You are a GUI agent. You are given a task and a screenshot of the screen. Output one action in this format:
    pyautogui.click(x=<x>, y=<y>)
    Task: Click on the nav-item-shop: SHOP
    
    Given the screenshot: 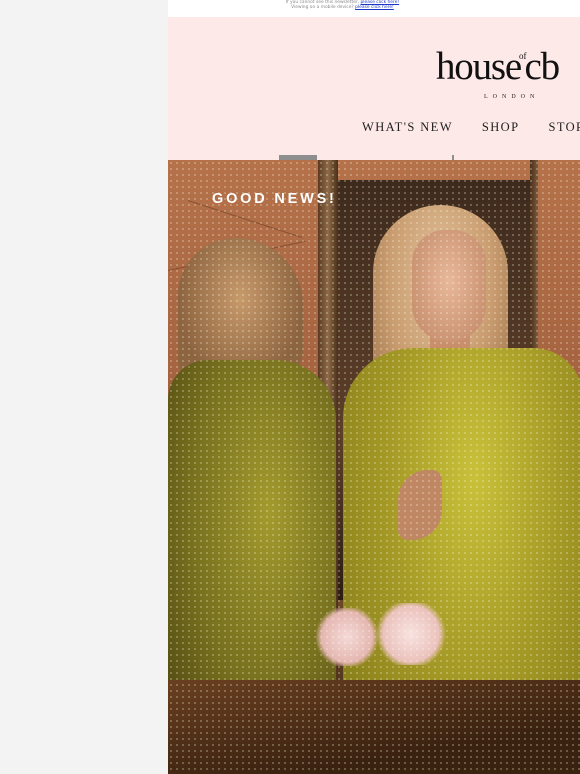 What is the action you would take?
    pyautogui.click(x=501, y=127)
    